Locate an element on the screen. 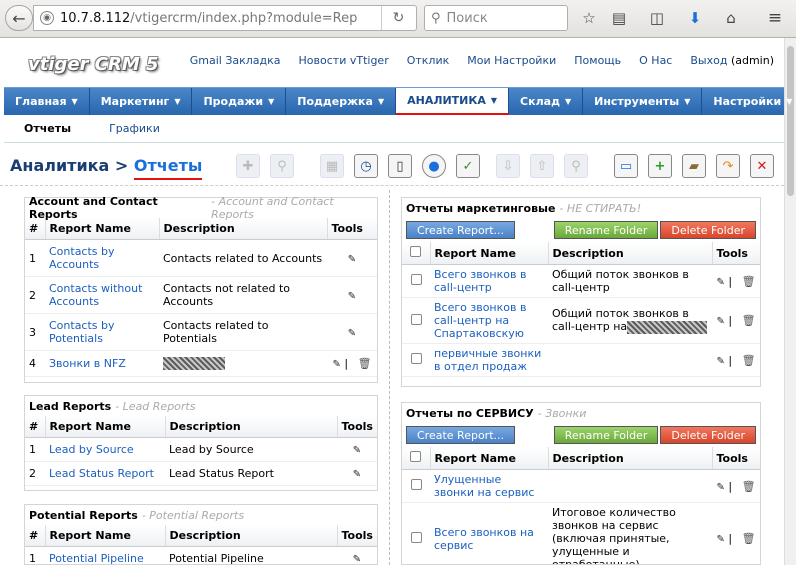  table-row: Улущенные звонки на сервис ✎ | 🗑 is located at coordinates (581, 486).